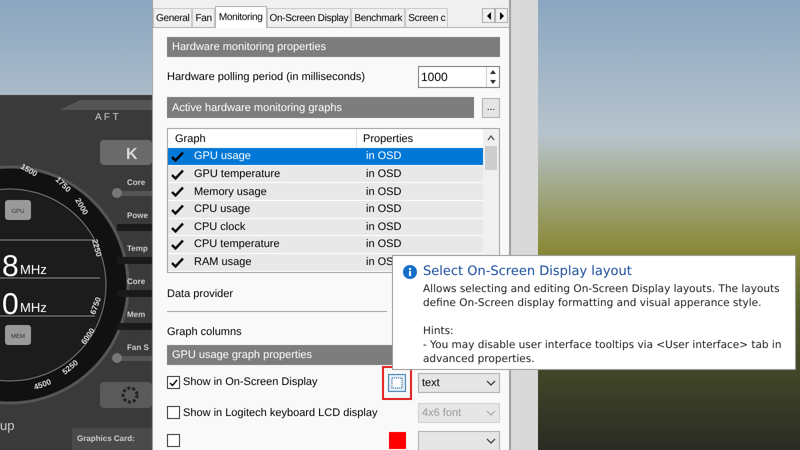 This screenshot has height=450, width=800. What do you see at coordinates (266, 78) in the screenshot?
I see `field-label: Hardware polling period (in milliseconds)` at bounding box center [266, 78].